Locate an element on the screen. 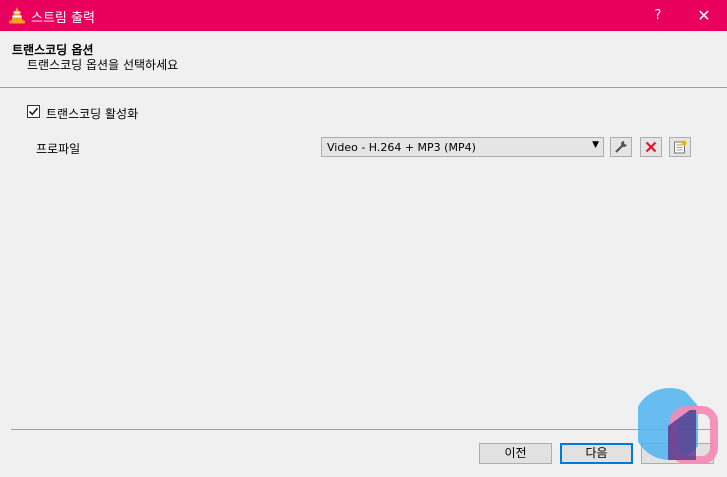 The width and height of the screenshot is (727, 477). profile-select-value: Video - H.264 + MP3 (MP4) is located at coordinates (401, 147).